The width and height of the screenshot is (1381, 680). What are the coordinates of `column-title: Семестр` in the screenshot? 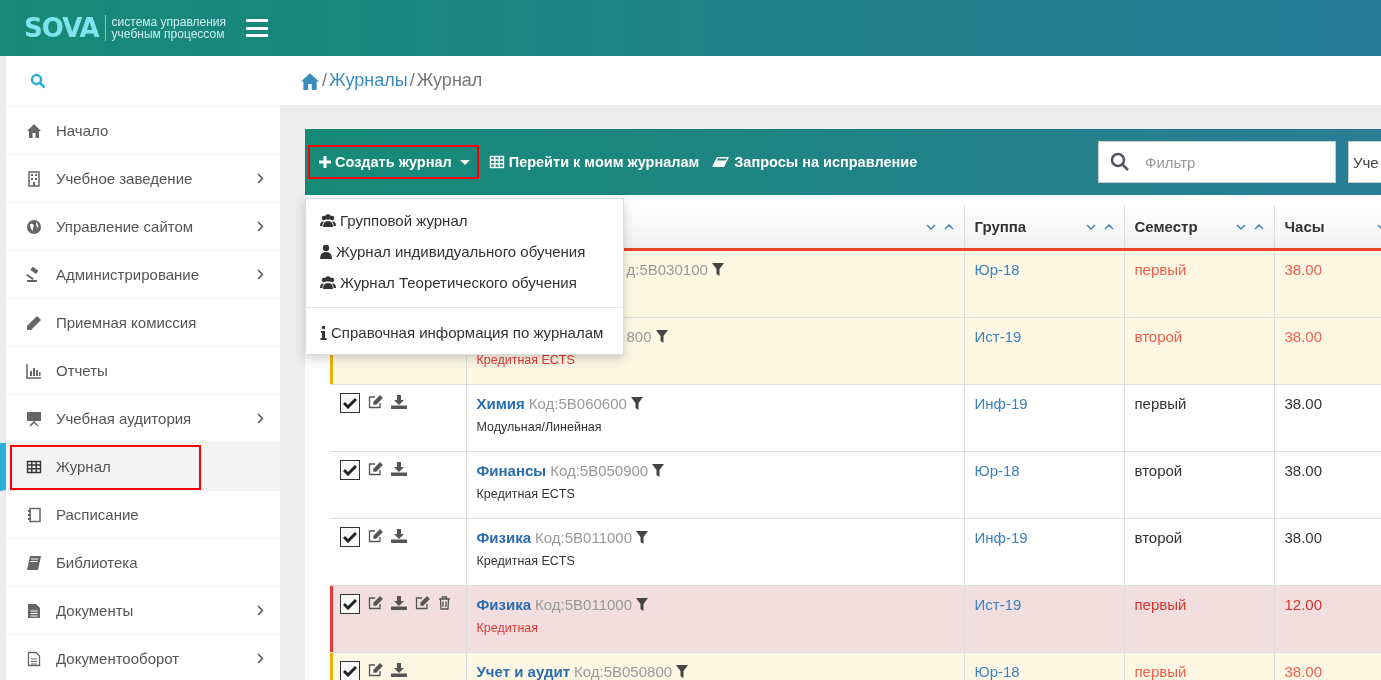 It's located at (1166, 226).